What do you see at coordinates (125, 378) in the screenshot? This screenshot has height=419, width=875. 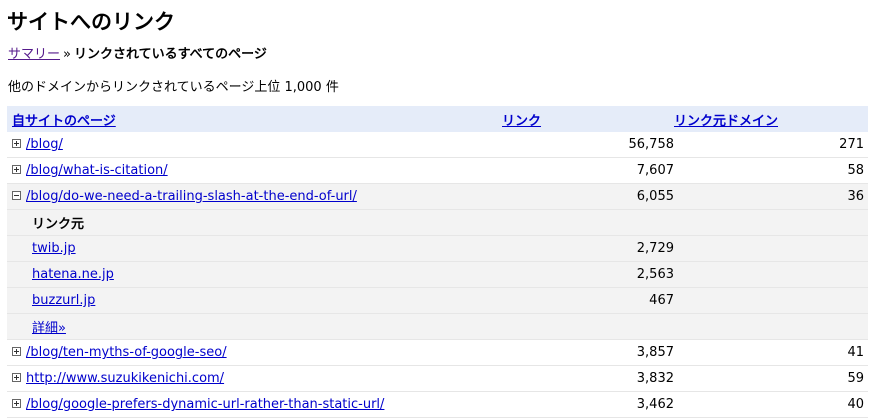 I see `page-link: http://www.suzukikenichi.com/` at bounding box center [125, 378].